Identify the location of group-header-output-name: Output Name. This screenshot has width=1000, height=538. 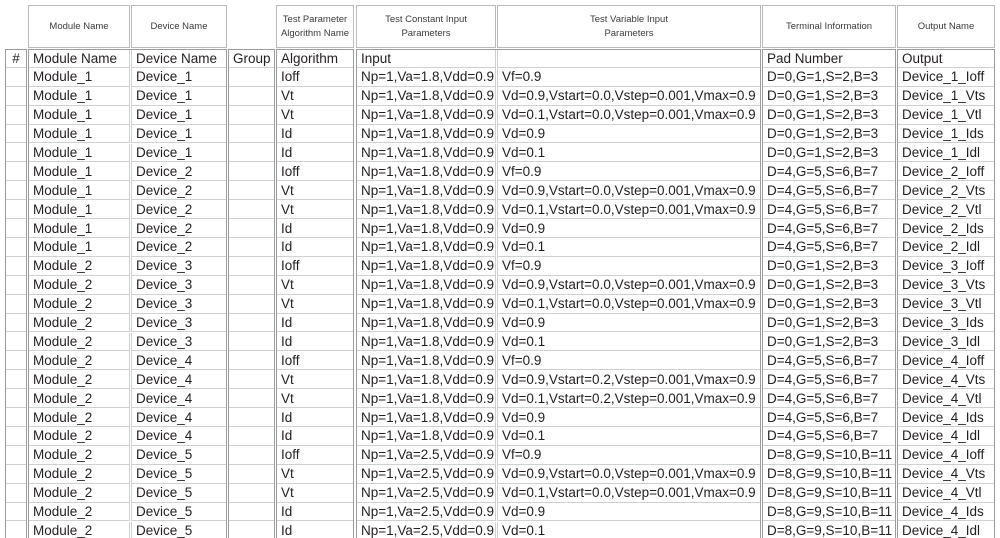
(946, 26).